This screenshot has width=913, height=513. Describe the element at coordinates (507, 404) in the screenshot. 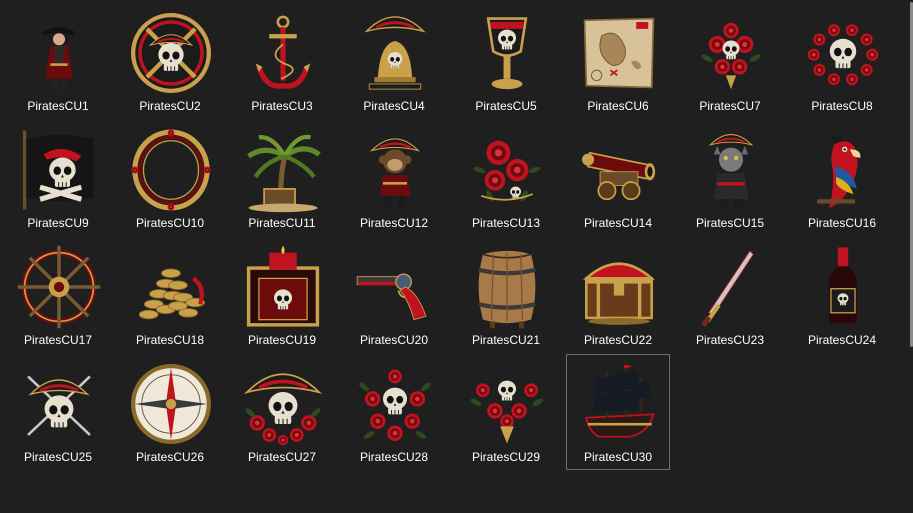

I see `skull-rose-sprig-icon` at that location.